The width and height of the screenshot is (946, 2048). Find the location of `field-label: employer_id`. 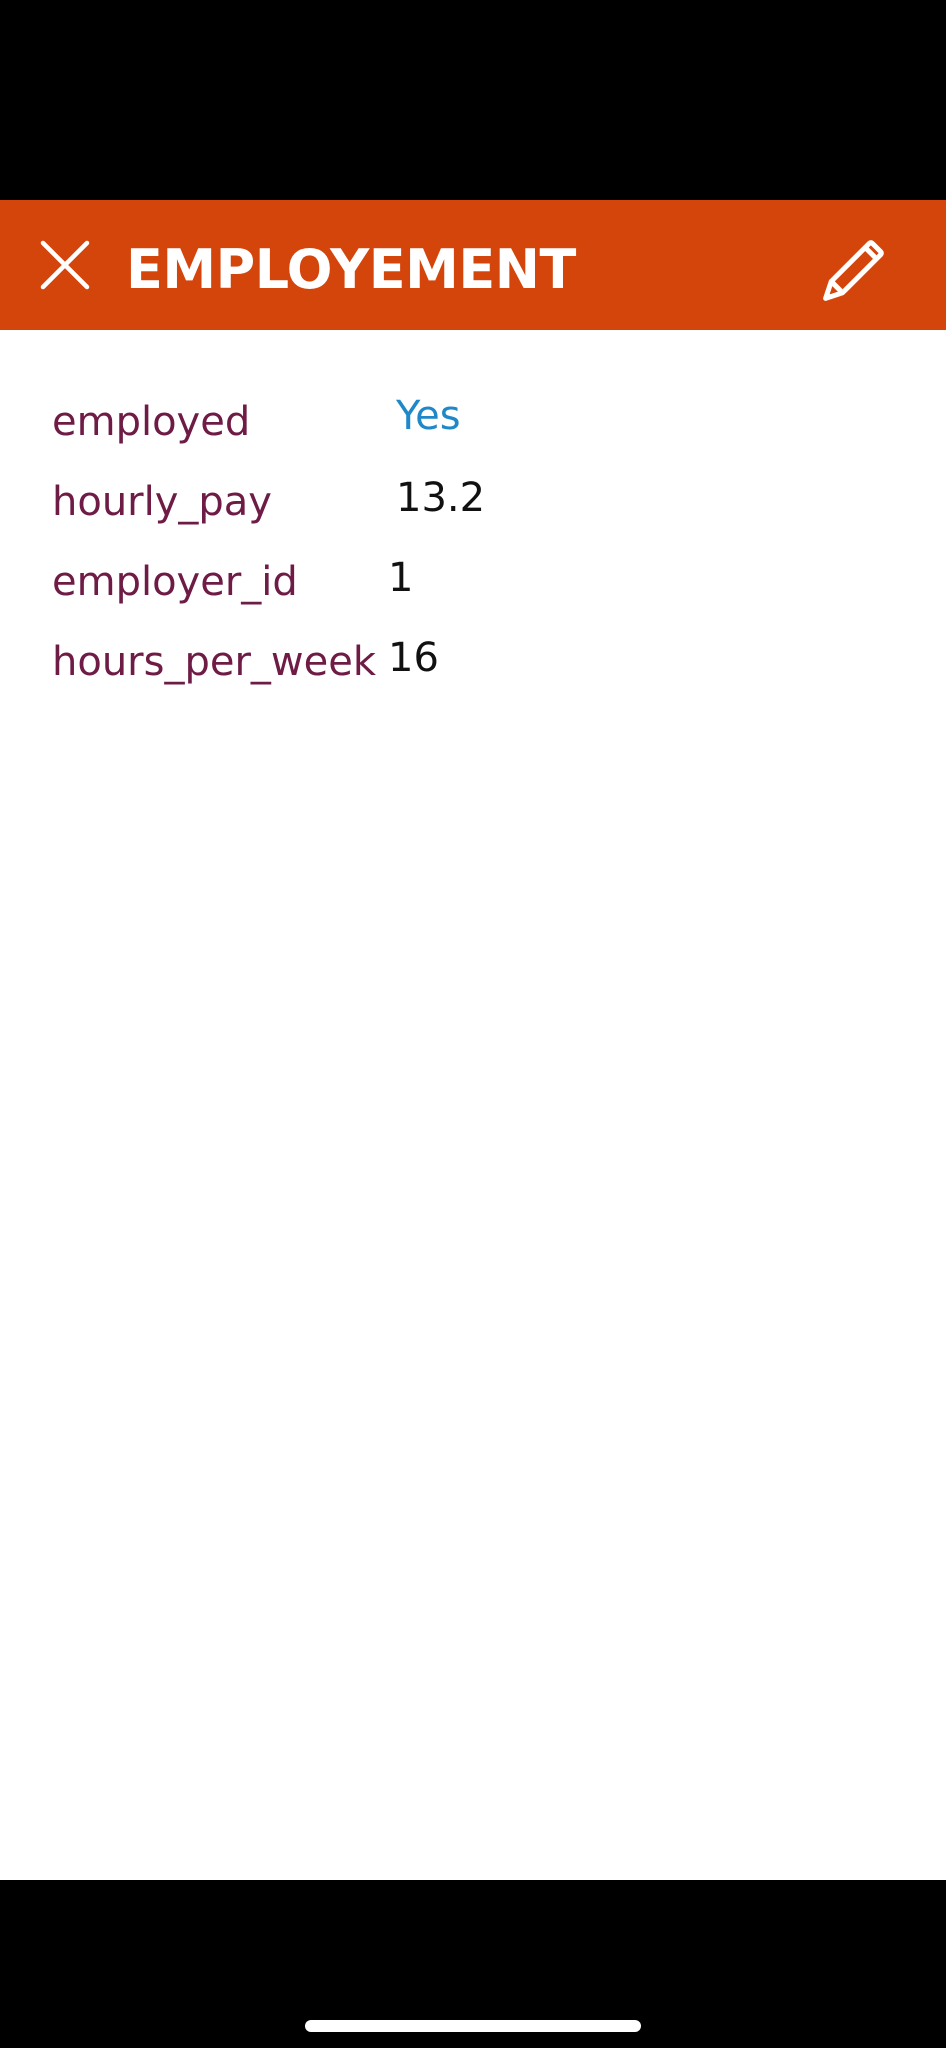

field-label: employer_id is located at coordinates (175, 582).